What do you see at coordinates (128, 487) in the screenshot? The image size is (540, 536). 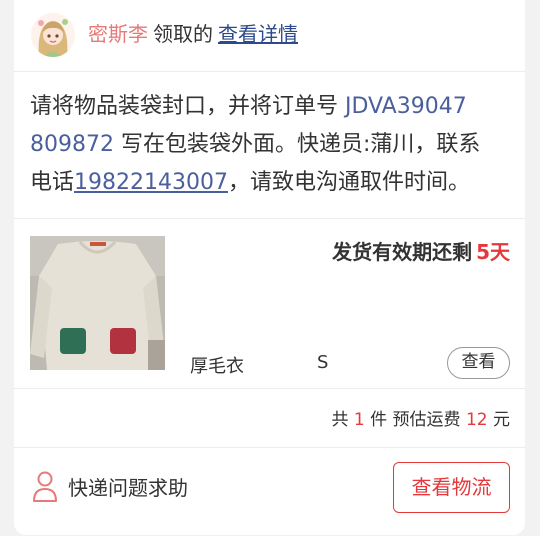 I see `help-label: 快递问题求助` at bounding box center [128, 487].